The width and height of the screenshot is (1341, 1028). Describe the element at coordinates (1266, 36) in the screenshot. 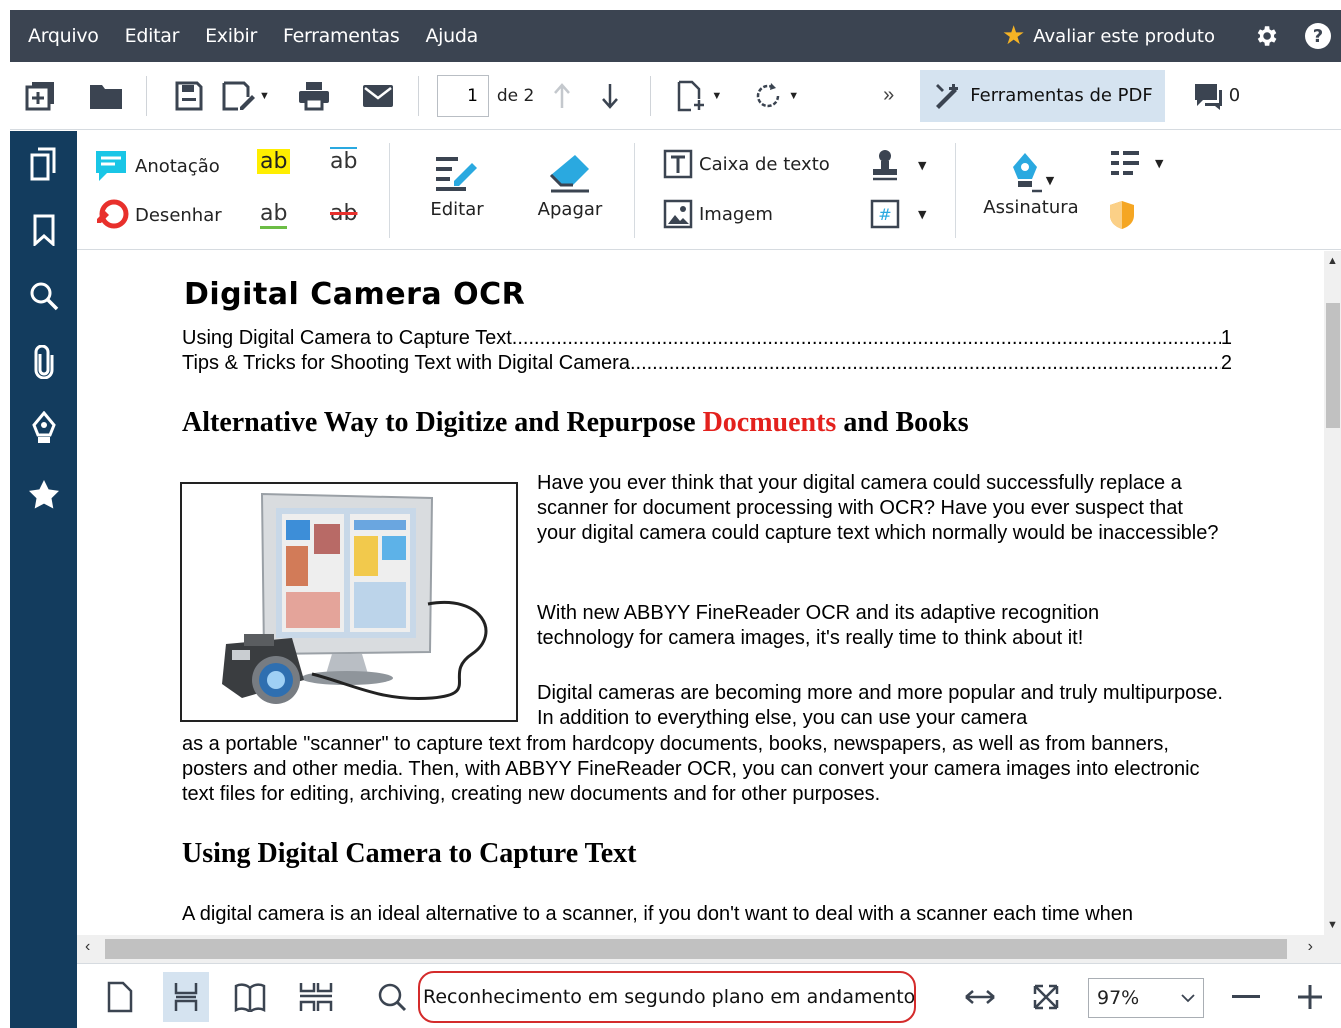

I see `settings-gear-icon` at that location.